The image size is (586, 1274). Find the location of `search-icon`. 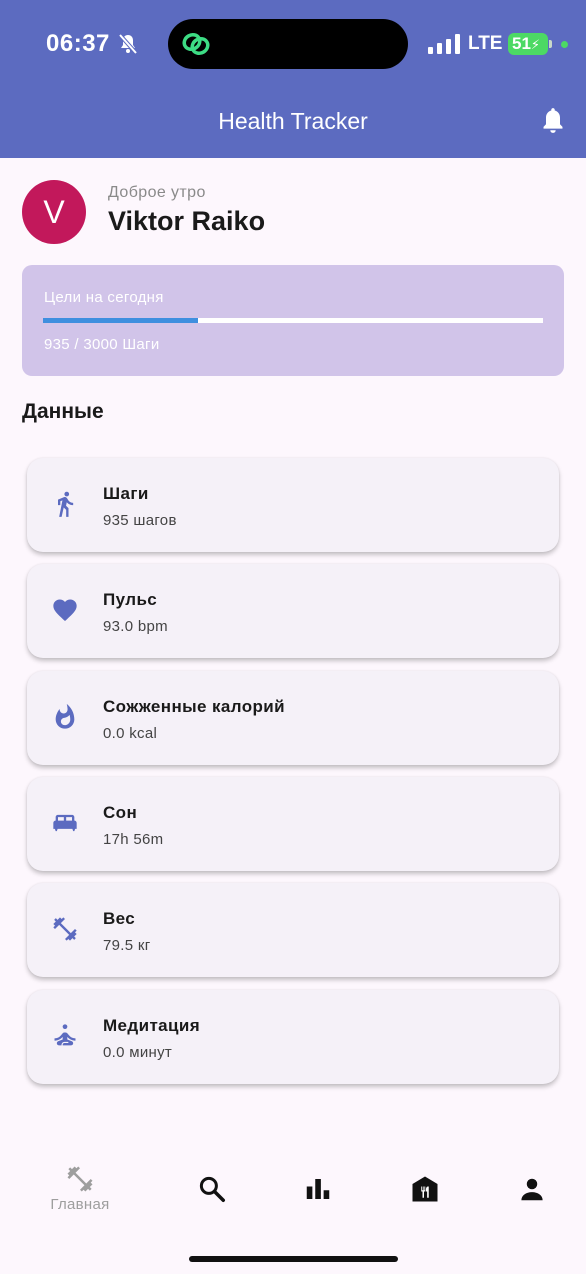

search-icon is located at coordinates (212, 1189).